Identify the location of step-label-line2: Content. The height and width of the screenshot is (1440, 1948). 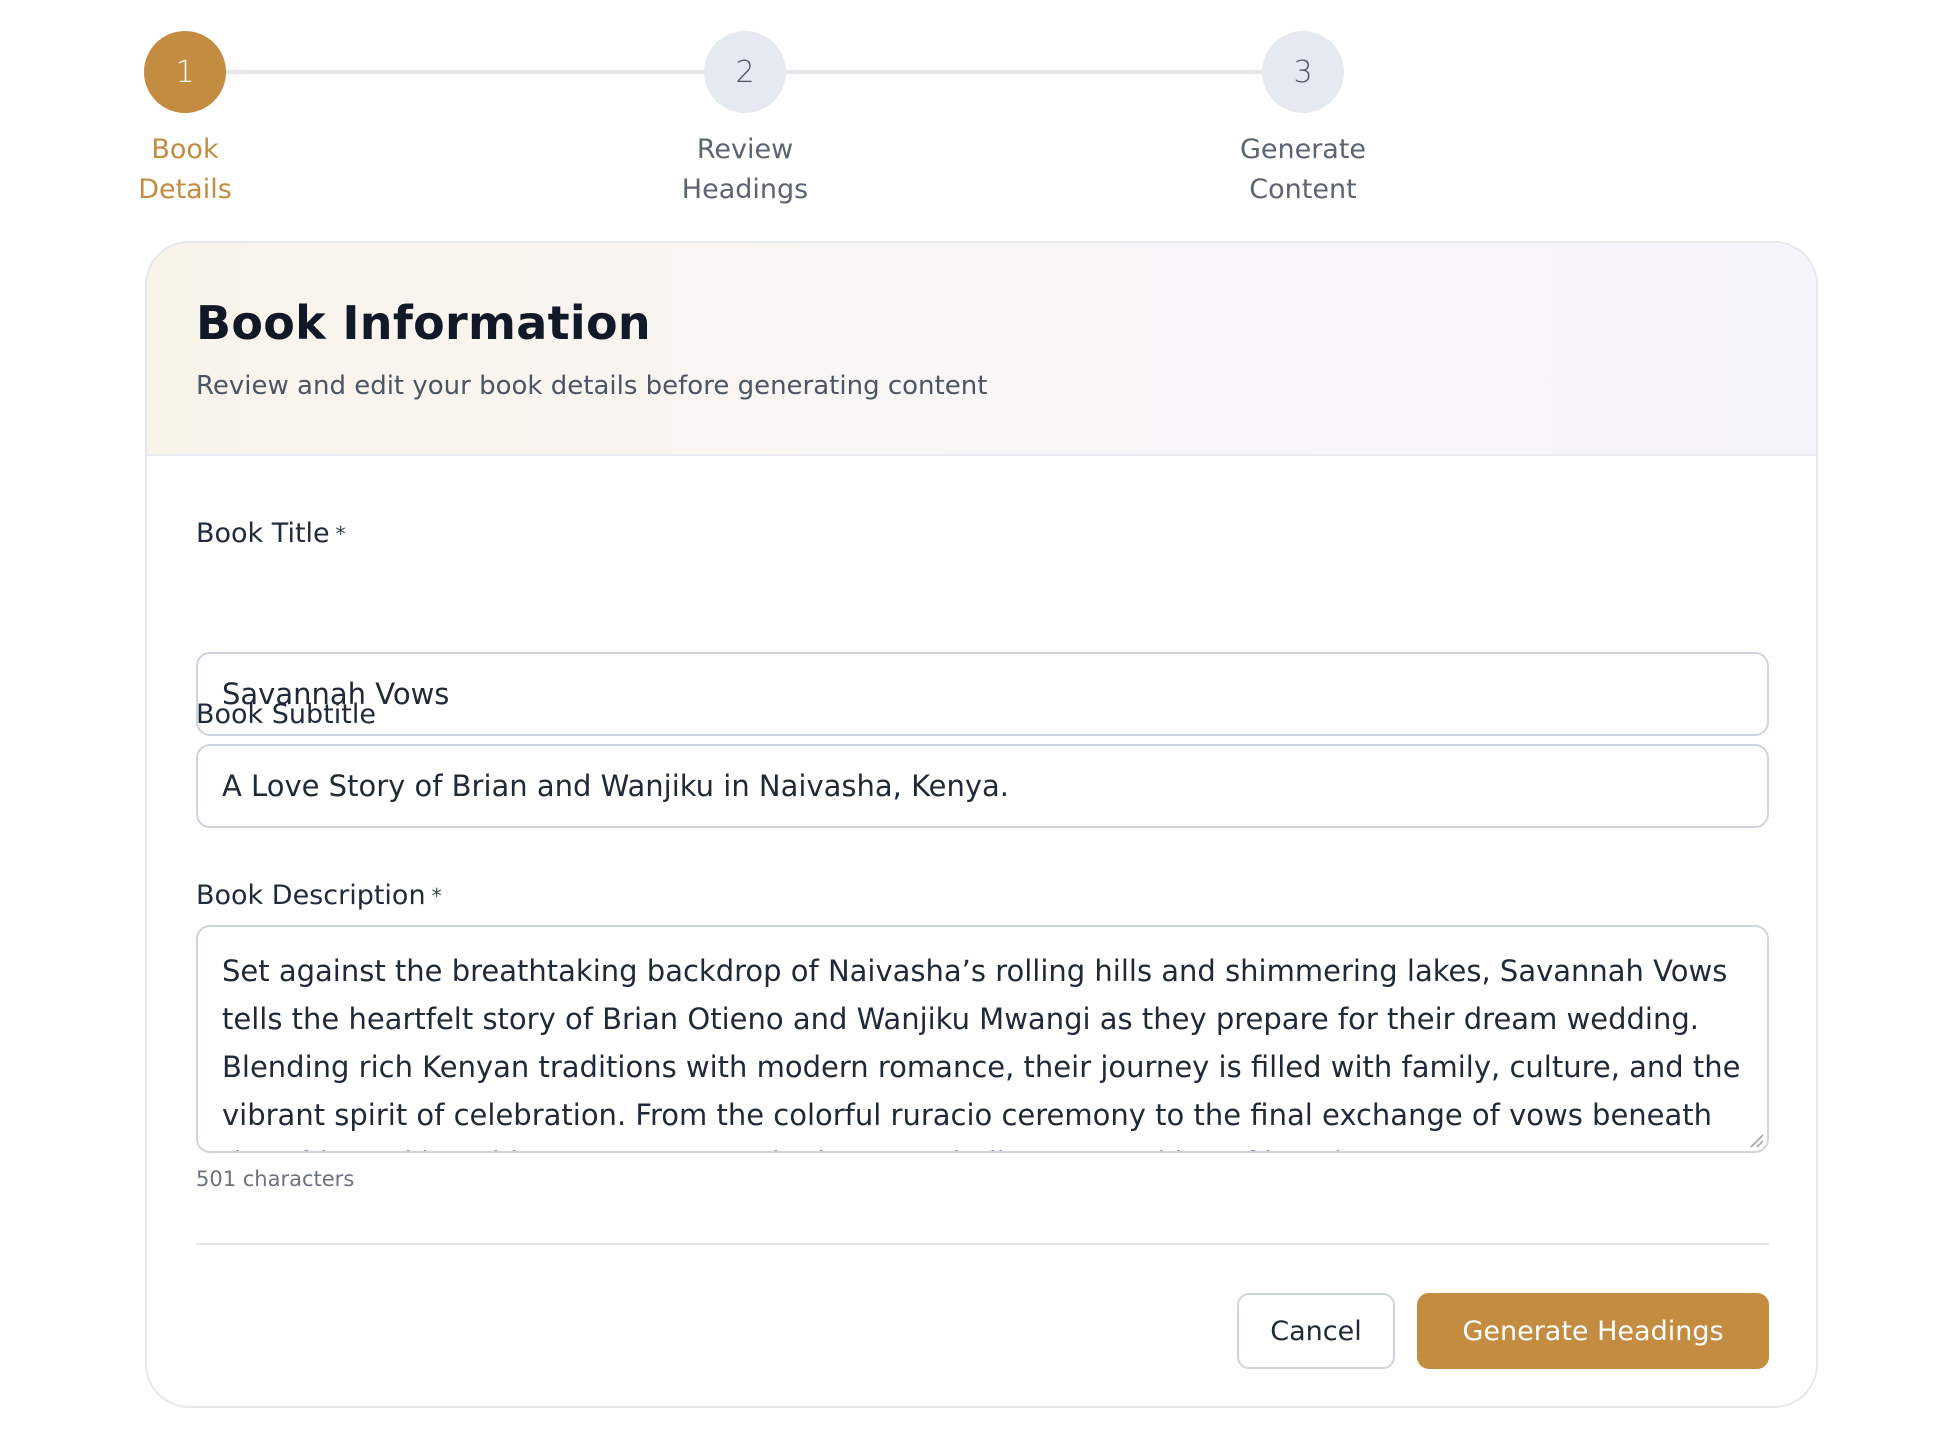
(1303, 189).